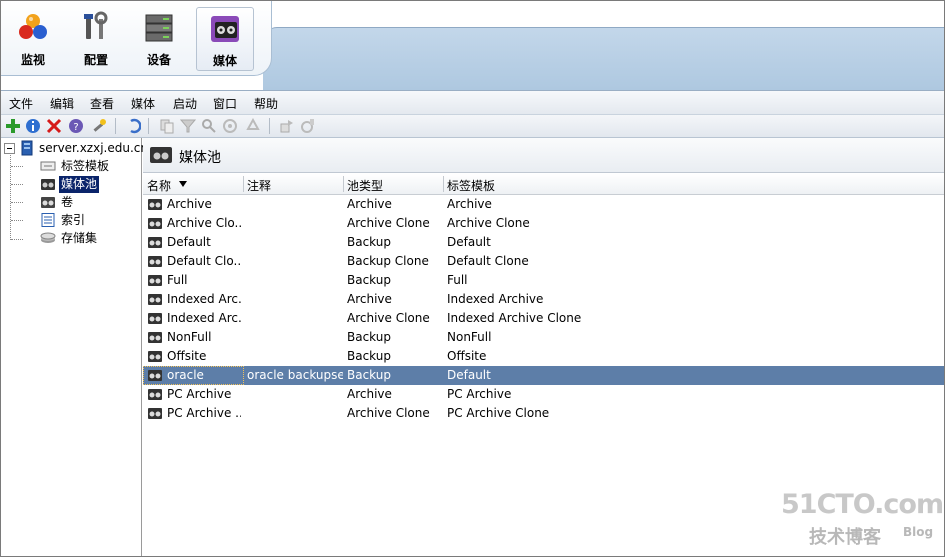 The width and height of the screenshot is (945, 557). What do you see at coordinates (467, 356) in the screenshot?
I see `table-cell-template: Offsite` at bounding box center [467, 356].